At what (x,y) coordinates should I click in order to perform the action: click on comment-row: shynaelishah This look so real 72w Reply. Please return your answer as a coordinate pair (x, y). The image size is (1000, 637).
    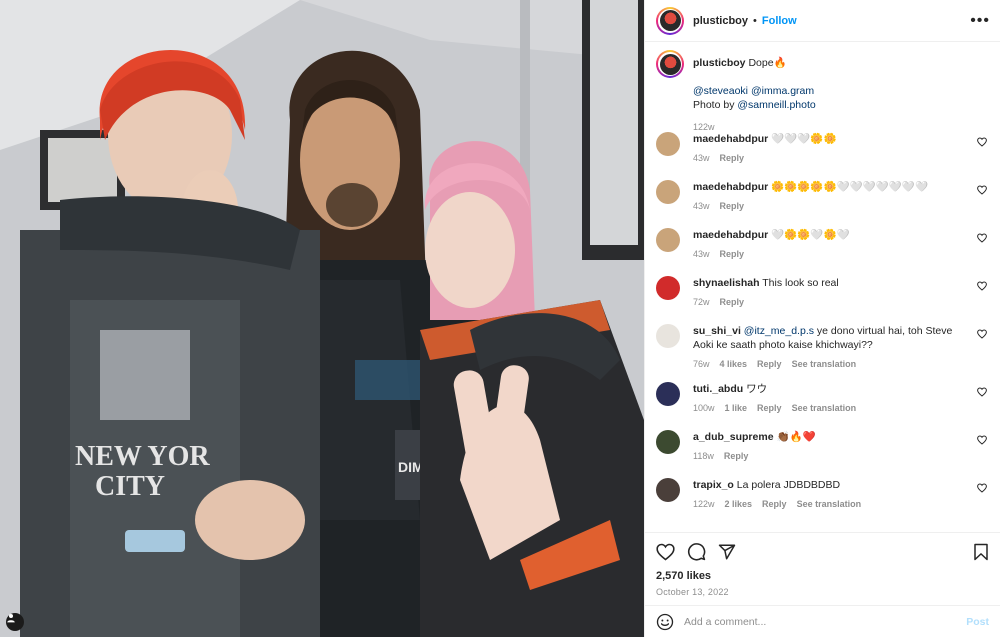
    Looking at the image, I should click on (822, 298).